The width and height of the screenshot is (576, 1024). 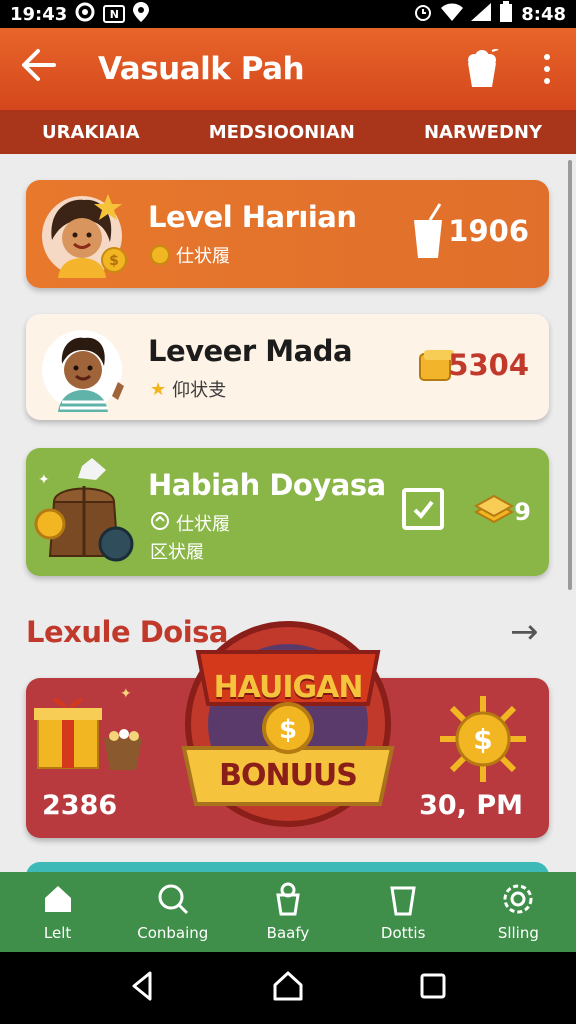 I want to click on system-recents-icon, so click(x=433, y=988).